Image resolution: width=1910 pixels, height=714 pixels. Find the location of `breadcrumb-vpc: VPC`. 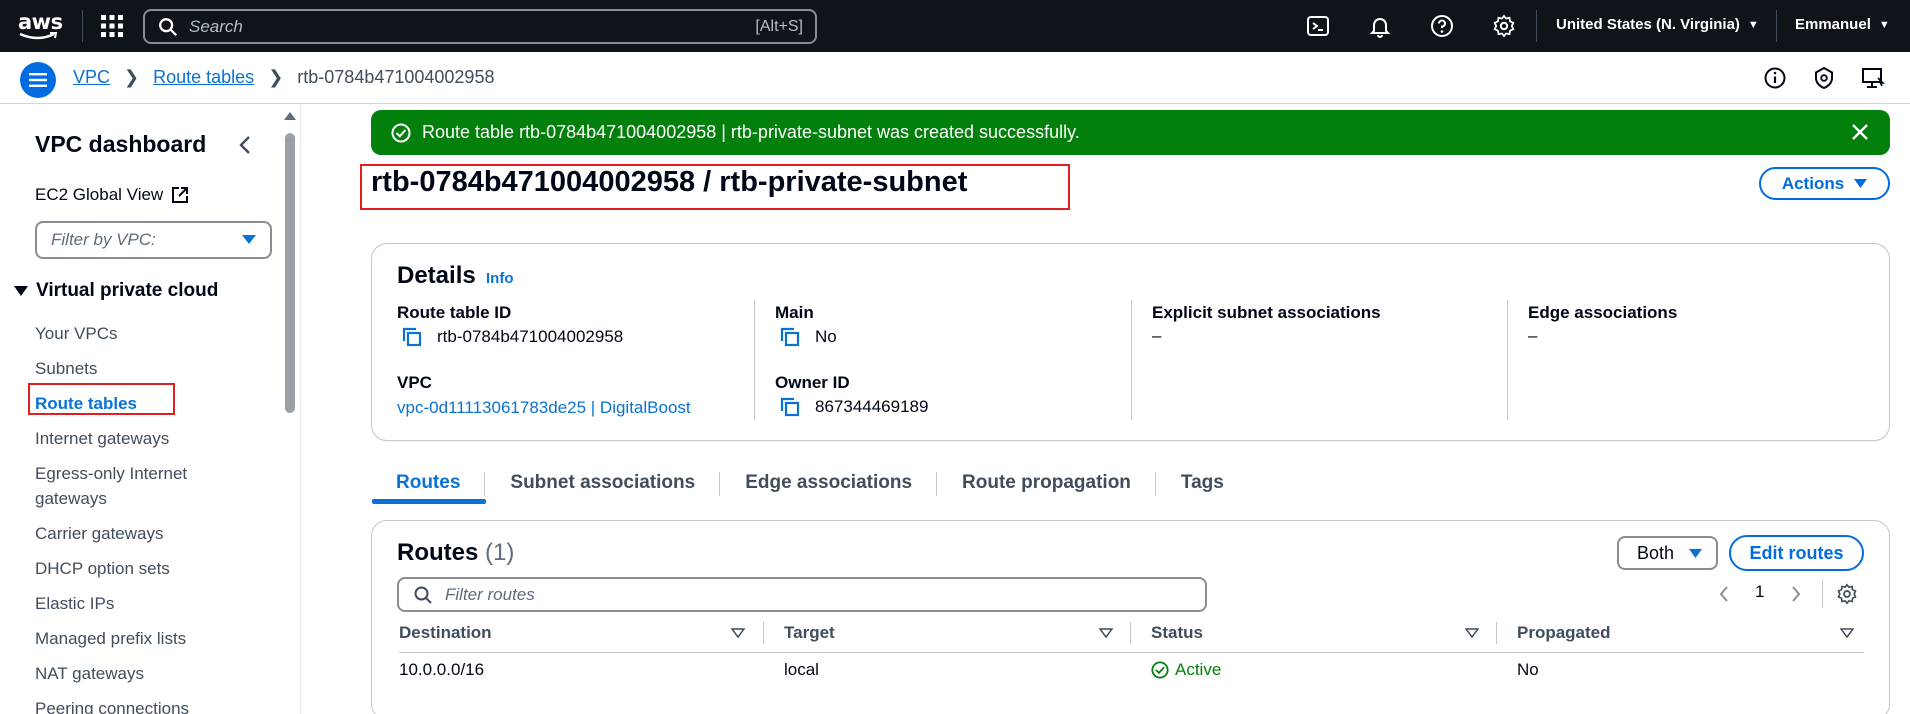

breadcrumb-vpc: VPC is located at coordinates (91, 77).